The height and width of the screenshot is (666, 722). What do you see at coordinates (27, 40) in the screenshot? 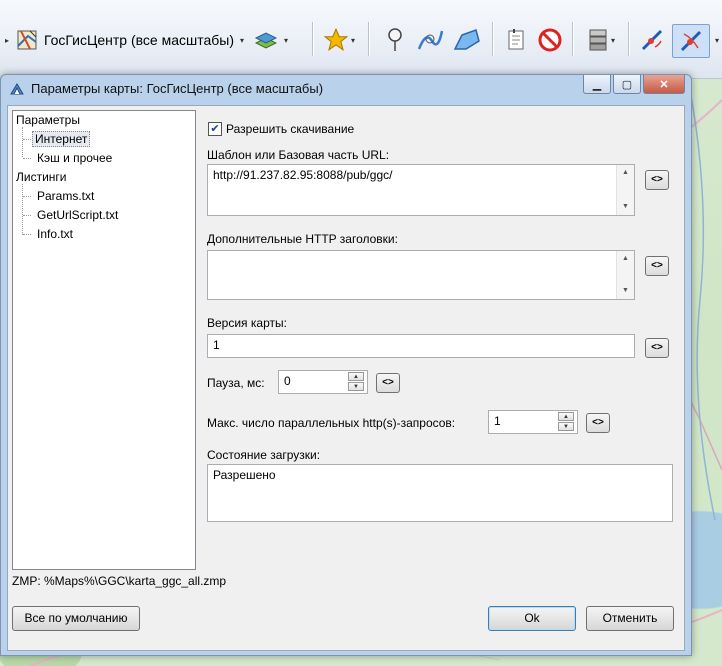
I see `map-icon` at bounding box center [27, 40].